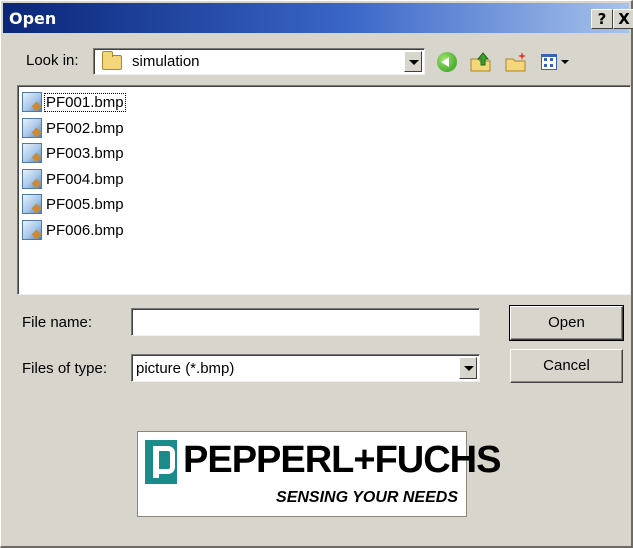  I want to click on file-item: PF006.bmp, so click(73, 230).